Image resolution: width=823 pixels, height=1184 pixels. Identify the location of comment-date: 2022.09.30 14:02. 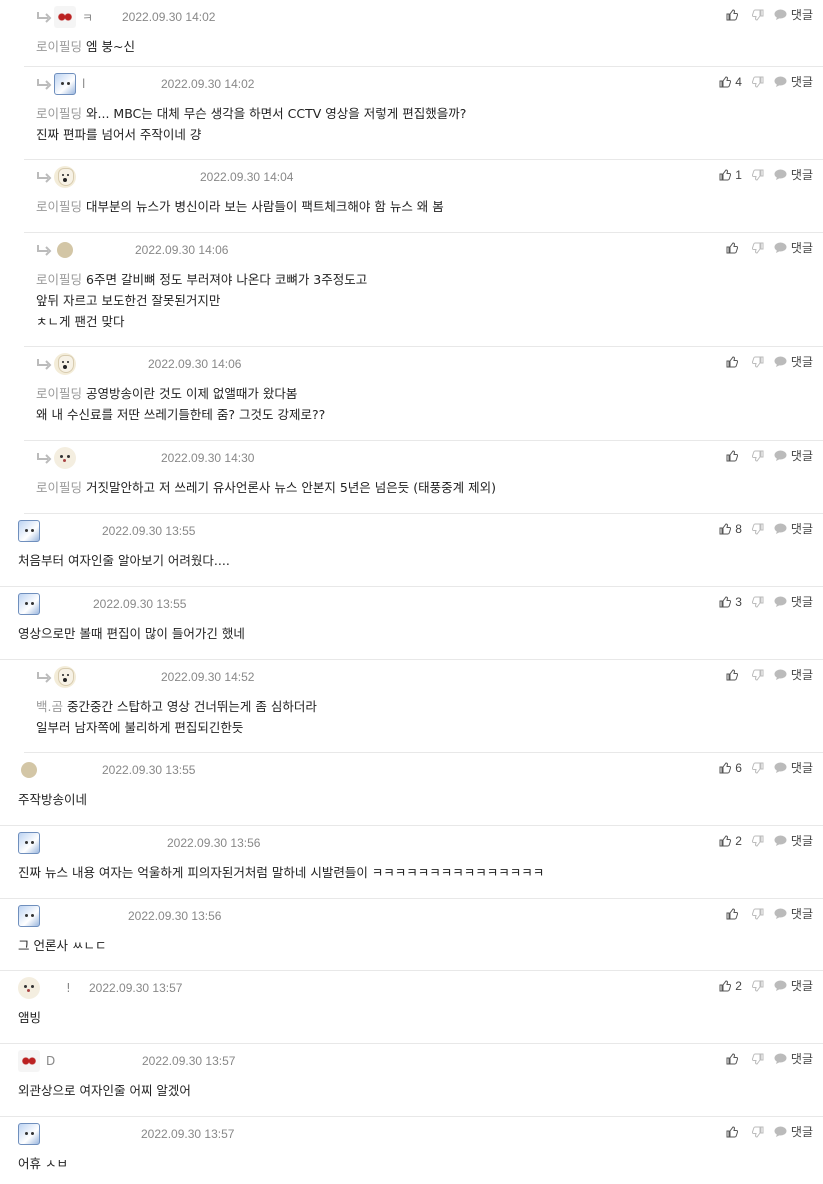
(208, 84).